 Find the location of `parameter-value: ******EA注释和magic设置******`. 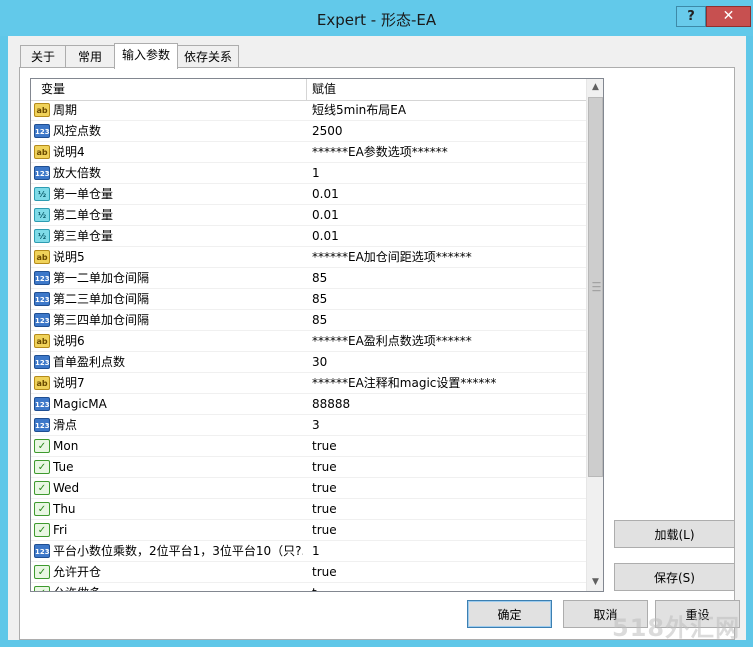

parameter-value: ******EA注释和magic设置****** is located at coordinates (404, 383).